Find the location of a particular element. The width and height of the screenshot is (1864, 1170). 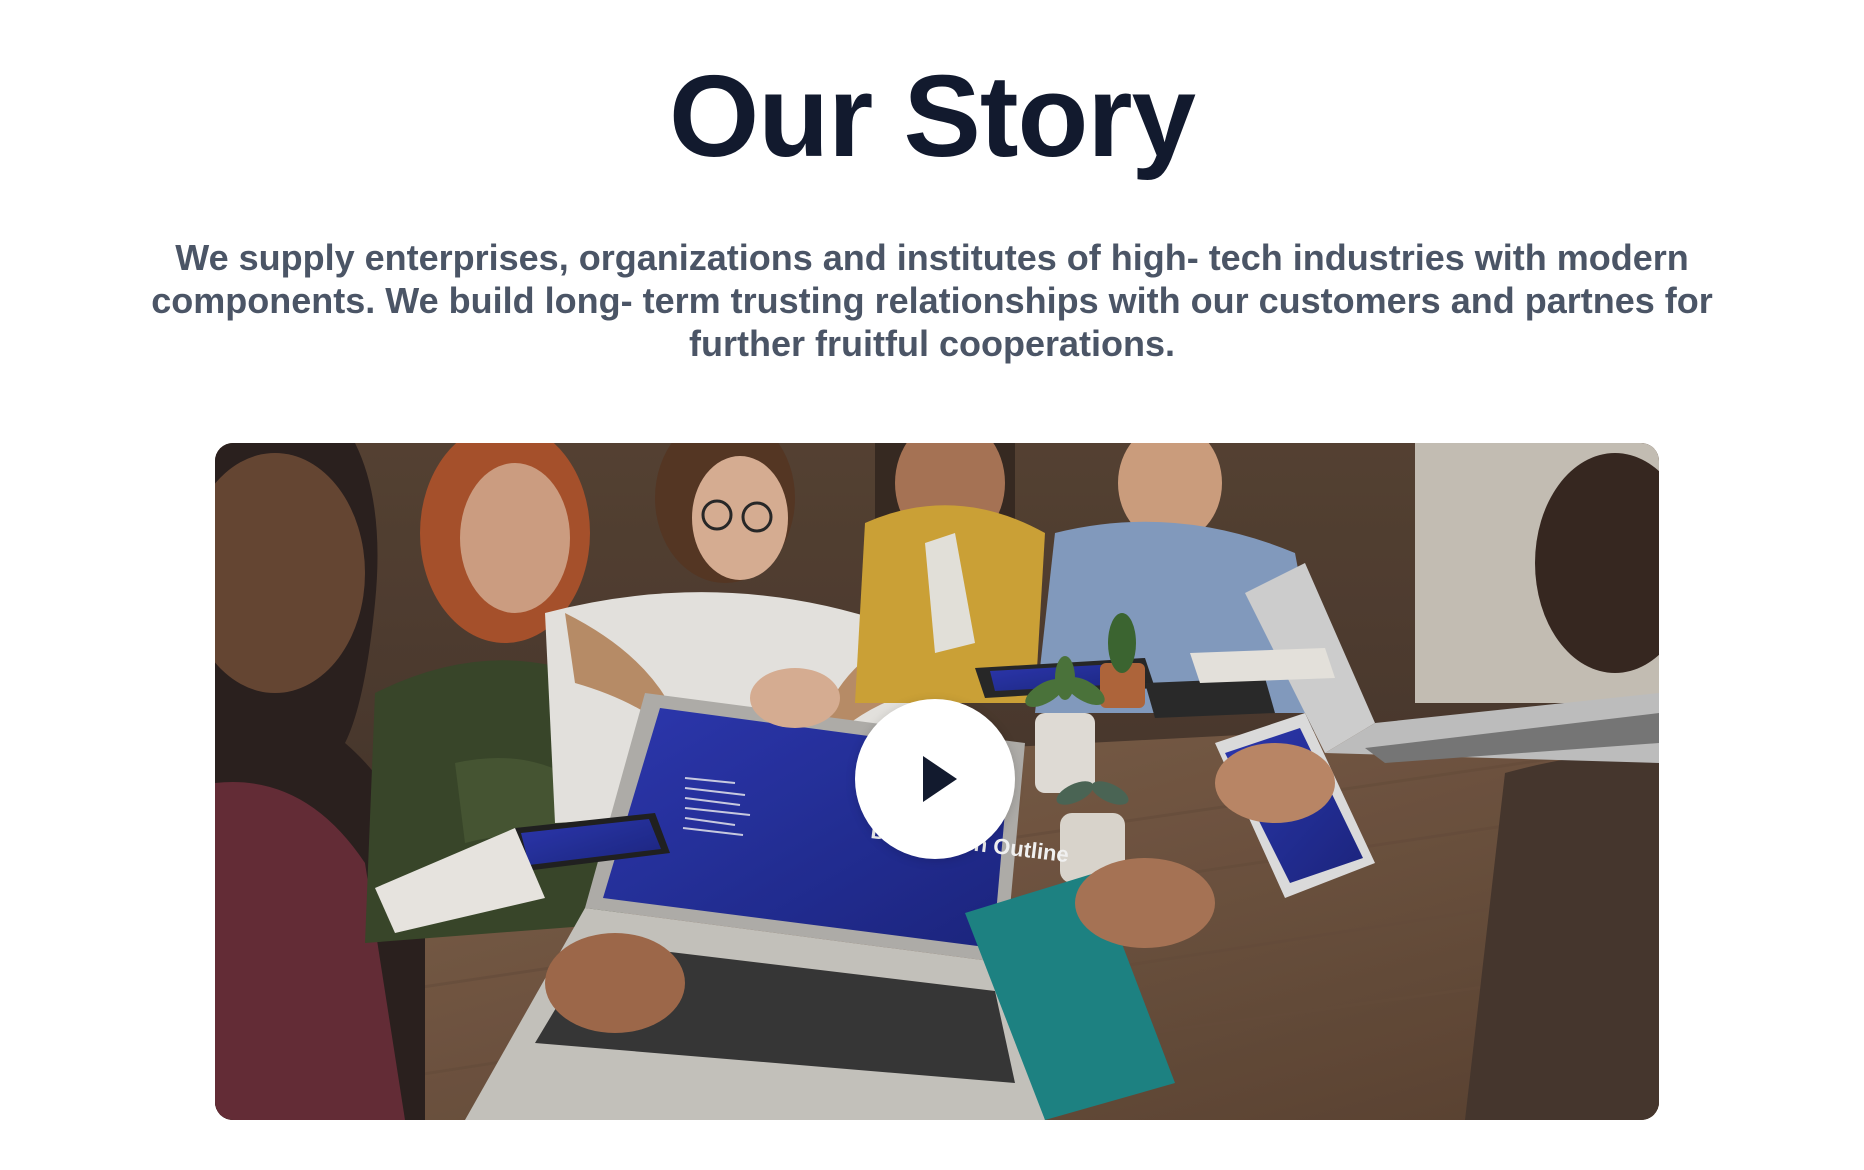

play-button is located at coordinates (935, 779).